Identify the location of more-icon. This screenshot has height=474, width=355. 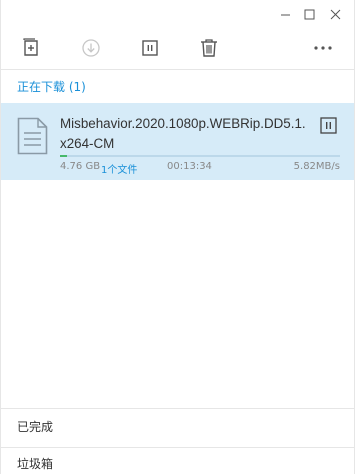
(323, 48).